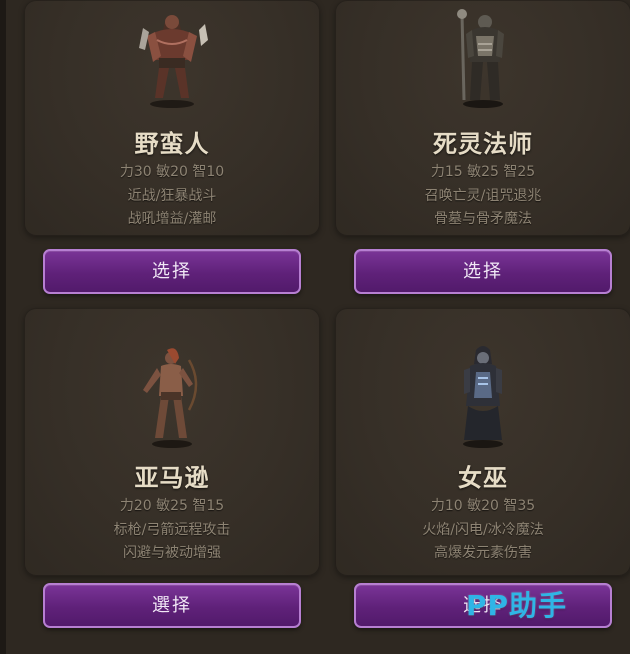 The image size is (630, 654). I want to click on character-stats: 力10 敏20 智35, so click(483, 506).